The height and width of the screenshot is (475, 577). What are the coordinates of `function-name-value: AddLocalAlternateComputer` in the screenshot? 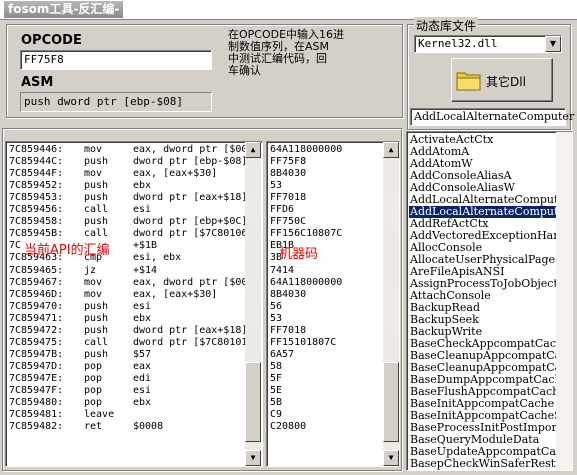 It's located at (494, 116).